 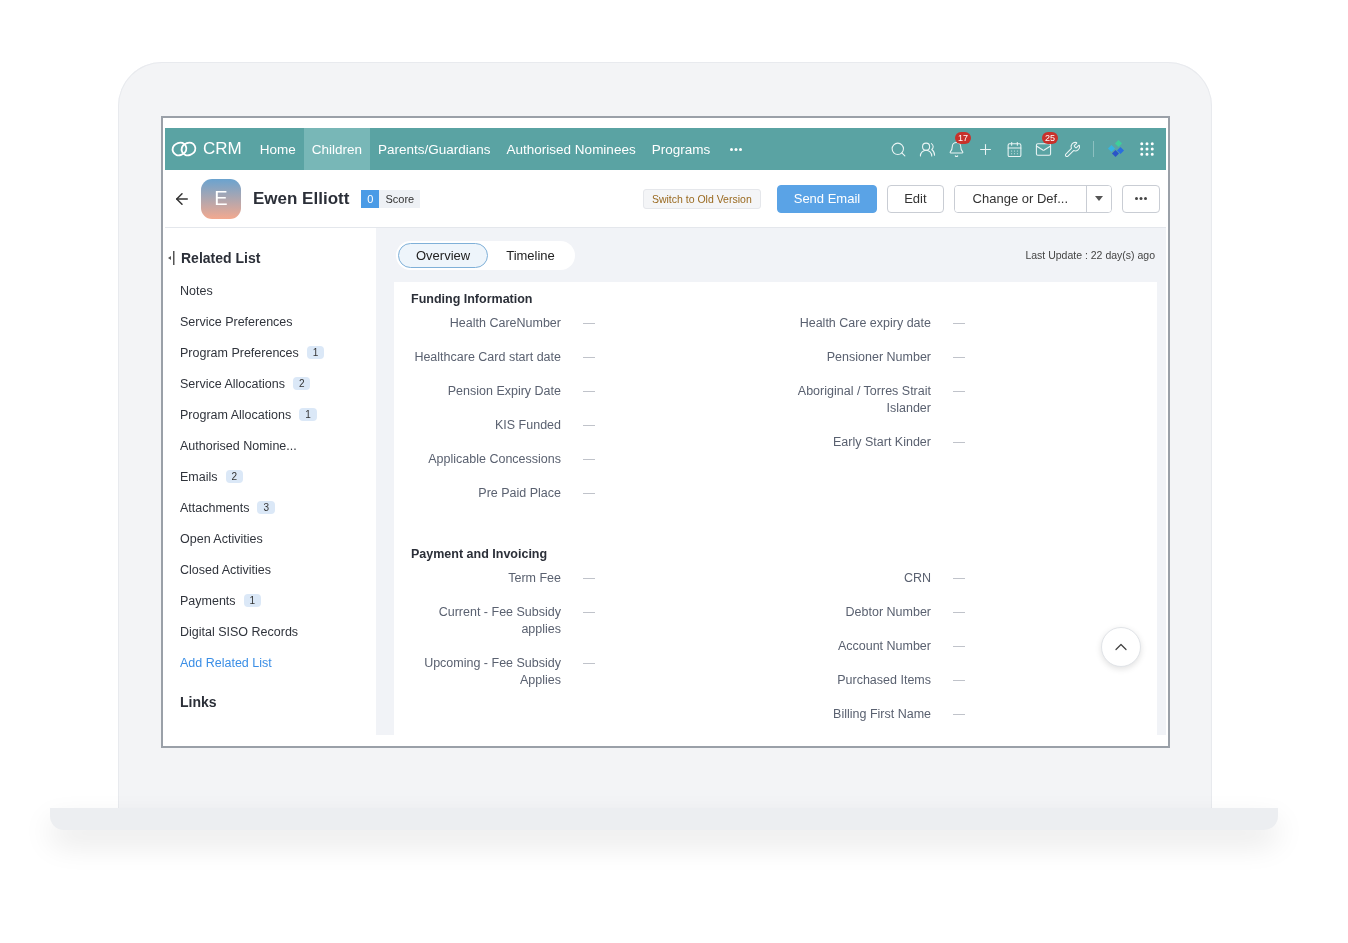 What do you see at coordinates (881, 442) in the screenshot?
I see `field-label: Early Start Kinder` at bounding box center [881, 442].